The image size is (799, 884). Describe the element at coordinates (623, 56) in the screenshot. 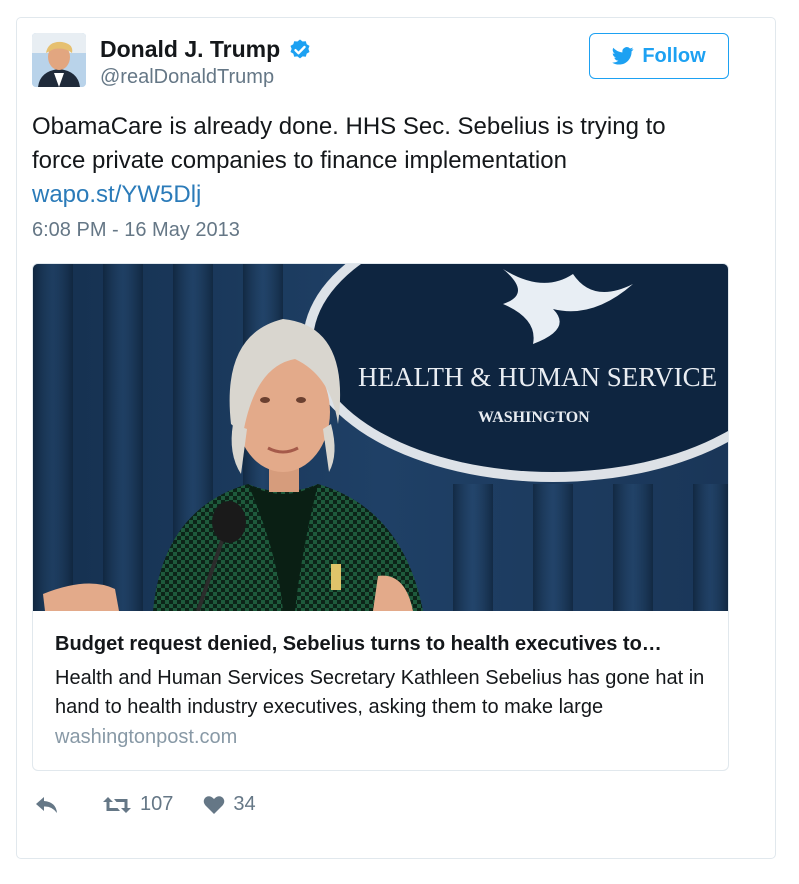

I see `twitter-bird-icon` at that location.